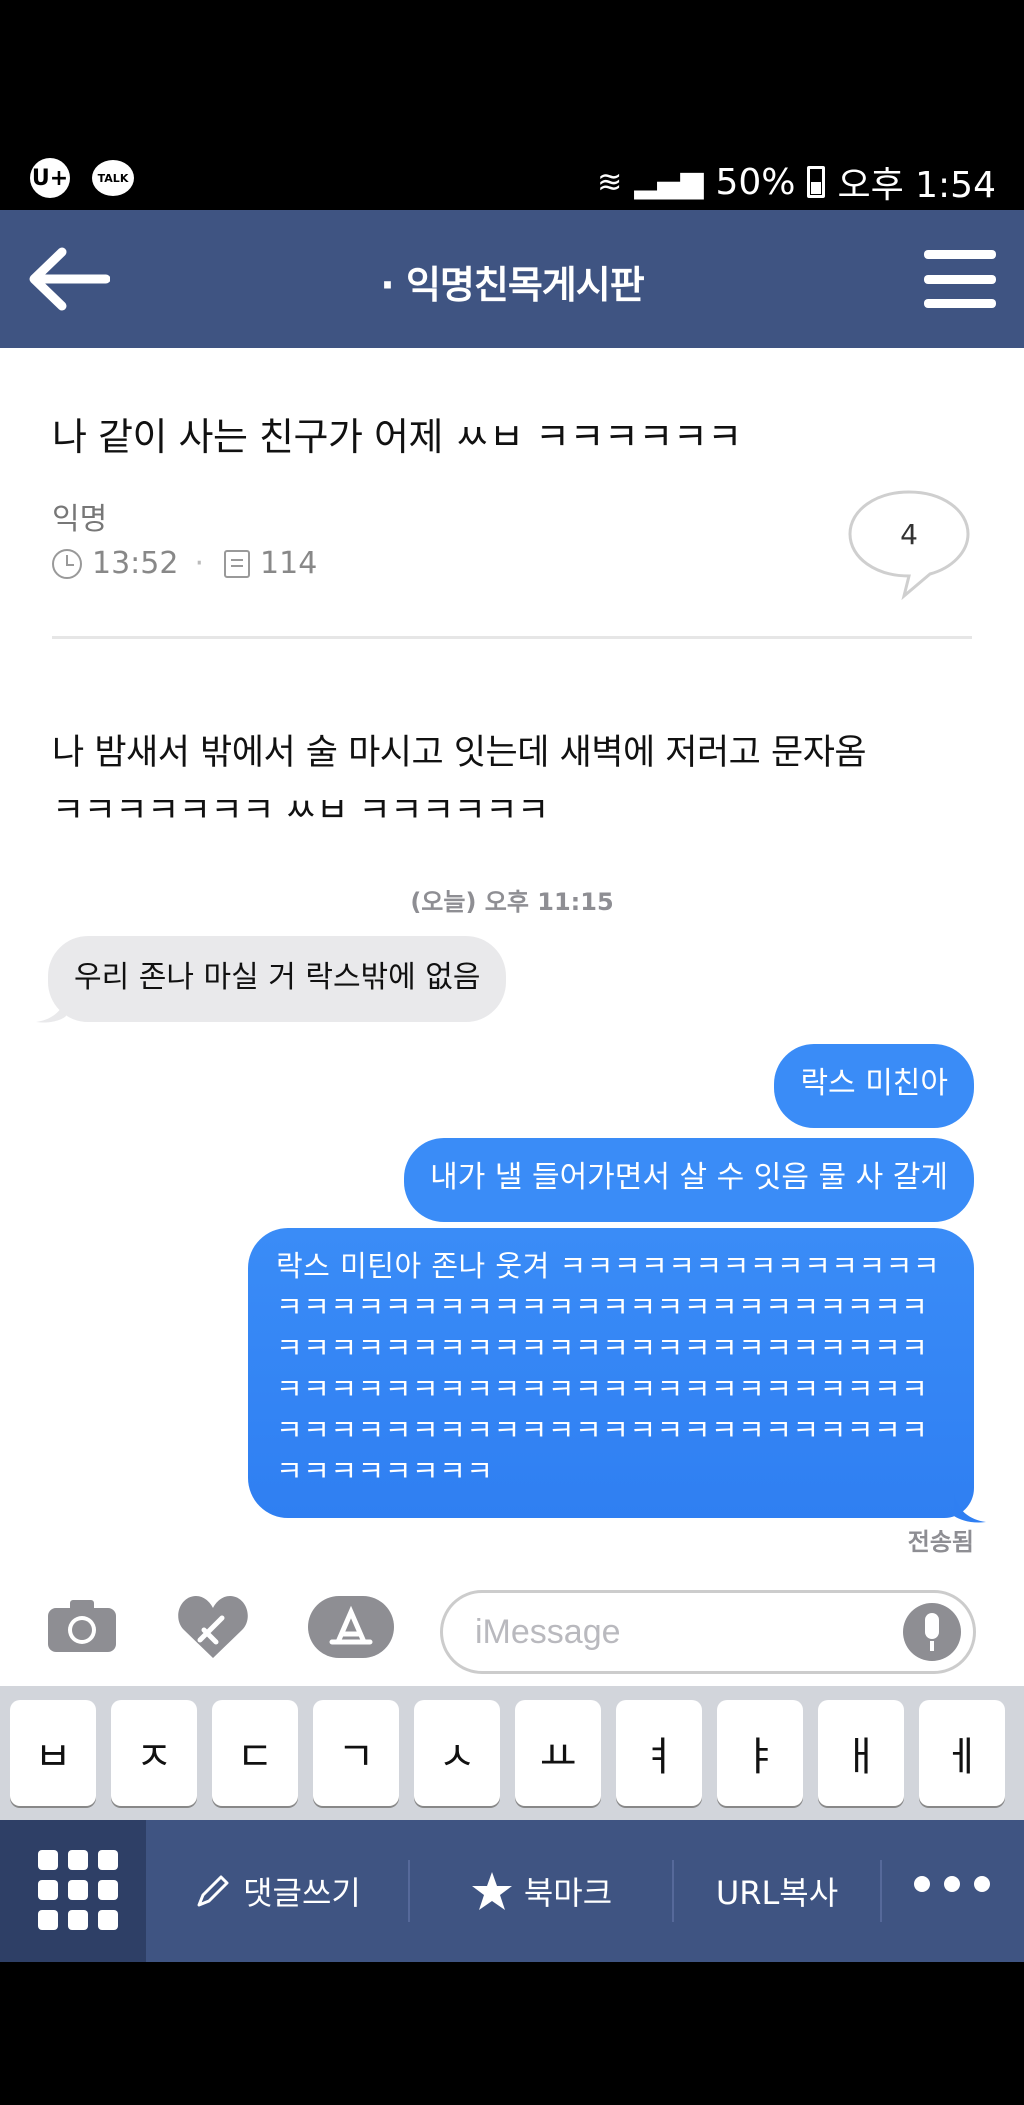 The height and width of the screenshot is (2105, 1024). Describe the element at coordinates (82, 1626) in the screenshot. I see `camera-icon` at that location.